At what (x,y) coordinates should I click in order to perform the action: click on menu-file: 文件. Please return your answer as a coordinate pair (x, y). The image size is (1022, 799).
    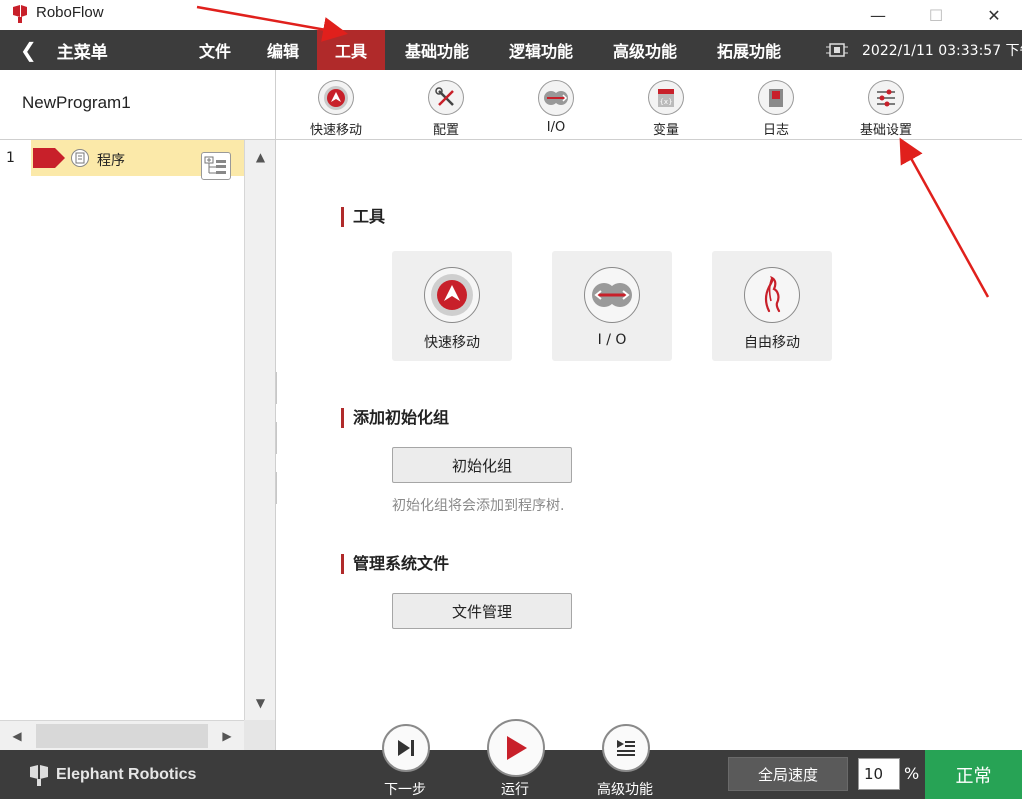
    Looking at the image, I should click on (215, 50).